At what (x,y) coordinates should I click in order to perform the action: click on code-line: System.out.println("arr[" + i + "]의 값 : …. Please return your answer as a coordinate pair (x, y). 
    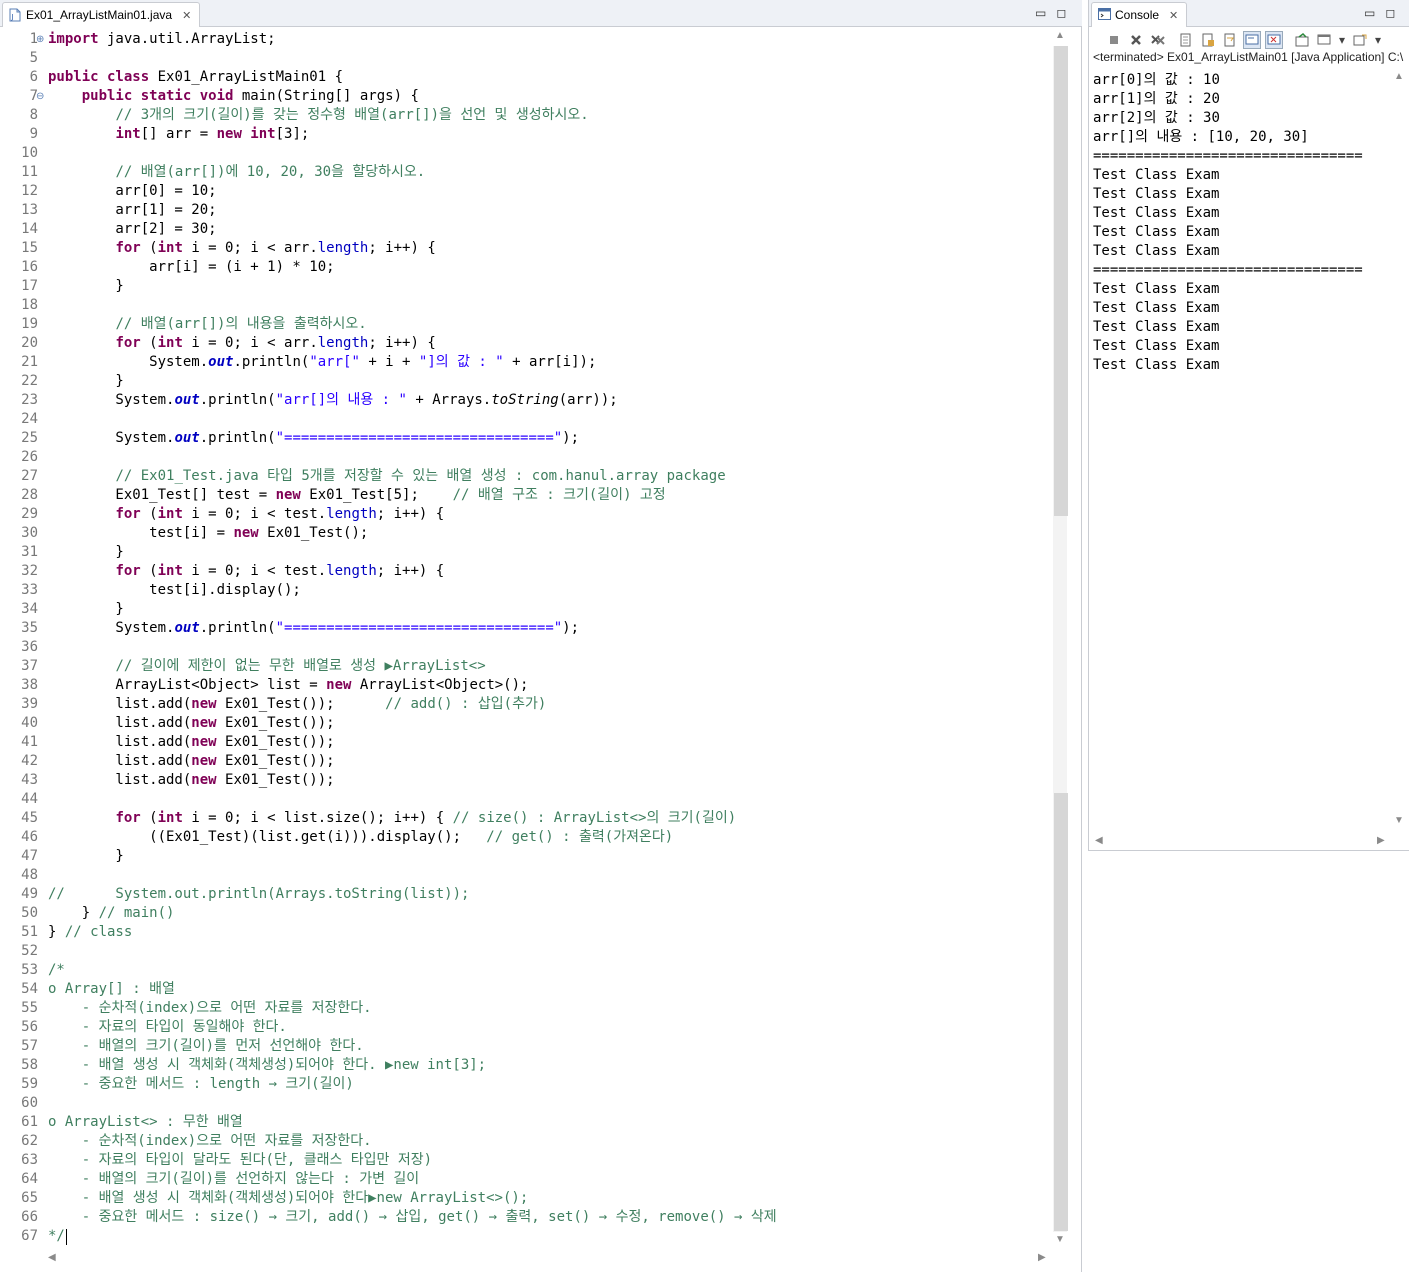
    Looking at the image, I should click on (322, 362).